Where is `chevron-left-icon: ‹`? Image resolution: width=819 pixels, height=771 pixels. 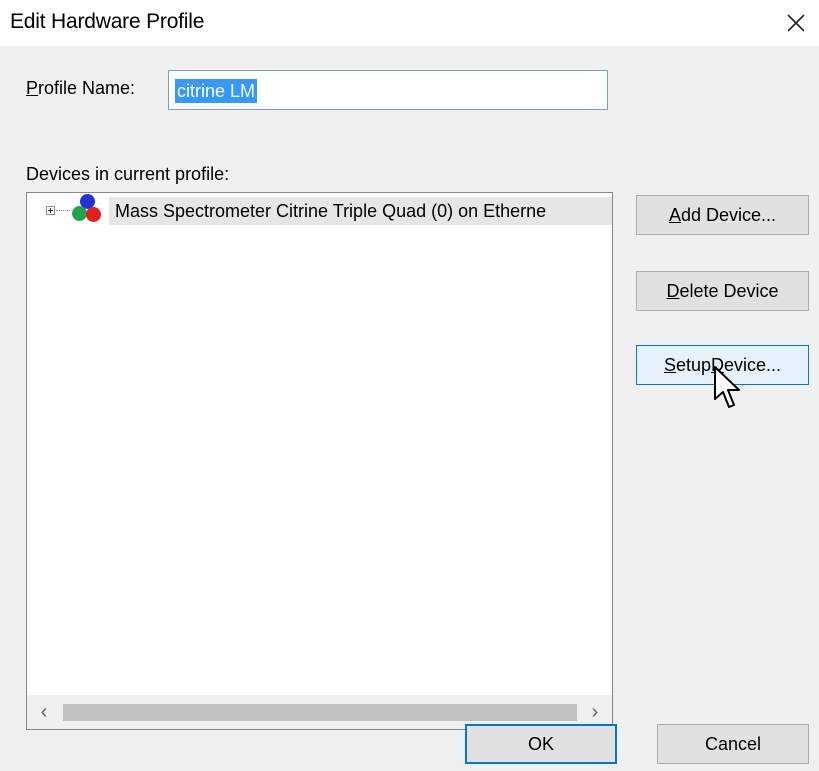 chevron-left-icon: ‹ is located at coordinates (44, 711).